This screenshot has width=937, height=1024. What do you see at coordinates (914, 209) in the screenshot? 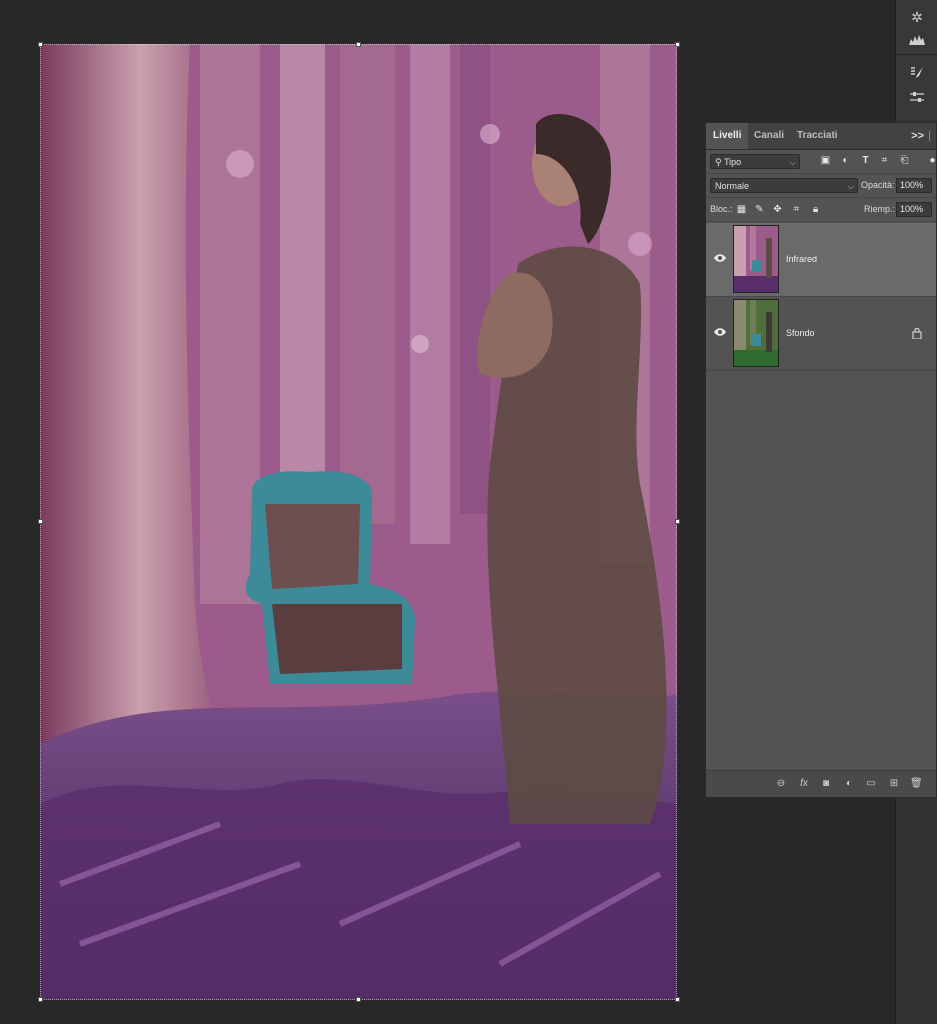
I see `fill-input: 100%` at bounding box center [914, 209].